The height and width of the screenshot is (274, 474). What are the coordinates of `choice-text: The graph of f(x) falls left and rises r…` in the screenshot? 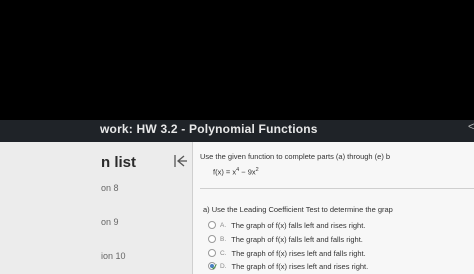 It's located at (298, 225).